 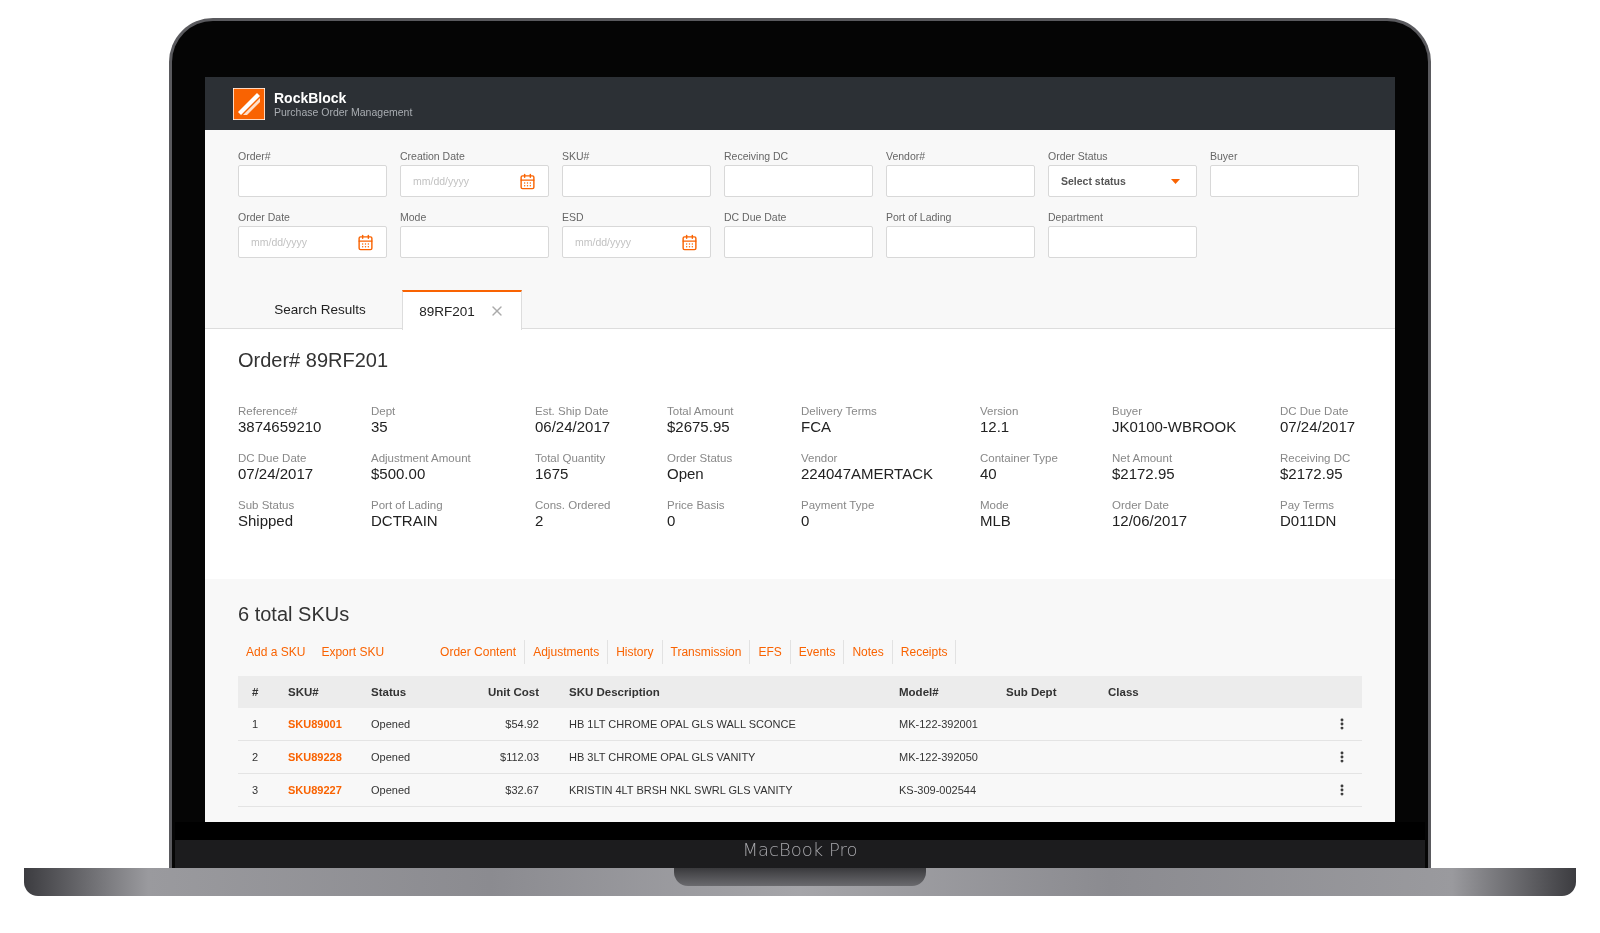 I want to click on app-title: RockBlock, so click(x=311, y=97).